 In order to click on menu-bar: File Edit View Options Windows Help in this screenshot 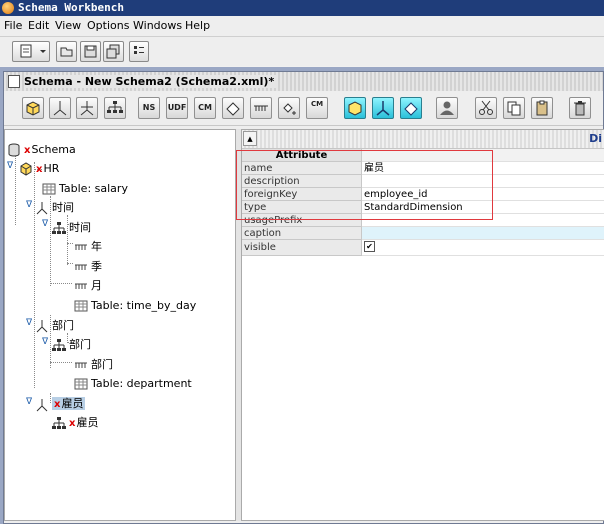, I will do `click(302, 26)`.